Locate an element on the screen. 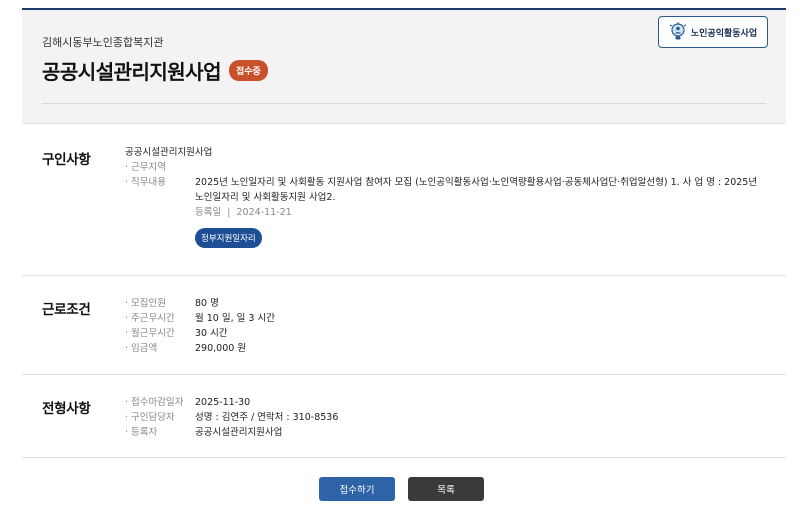 This screenshot has width=800, height=509. bottom-divider is located at coordinates (404, 457).